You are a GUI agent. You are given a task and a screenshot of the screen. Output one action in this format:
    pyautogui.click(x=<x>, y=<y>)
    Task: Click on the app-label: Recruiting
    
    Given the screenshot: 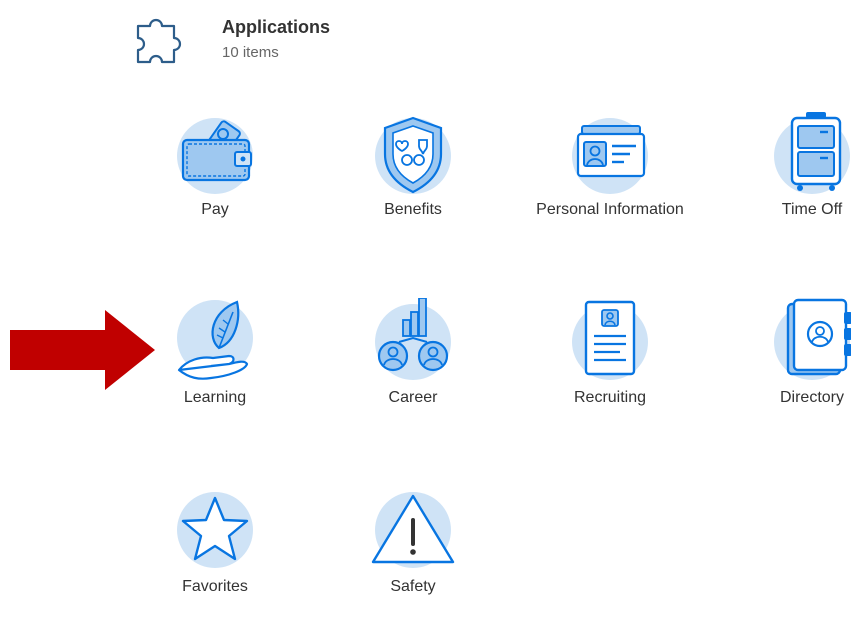 What is the action you would take?
    pyautogui.click(x=610, y=397)
    